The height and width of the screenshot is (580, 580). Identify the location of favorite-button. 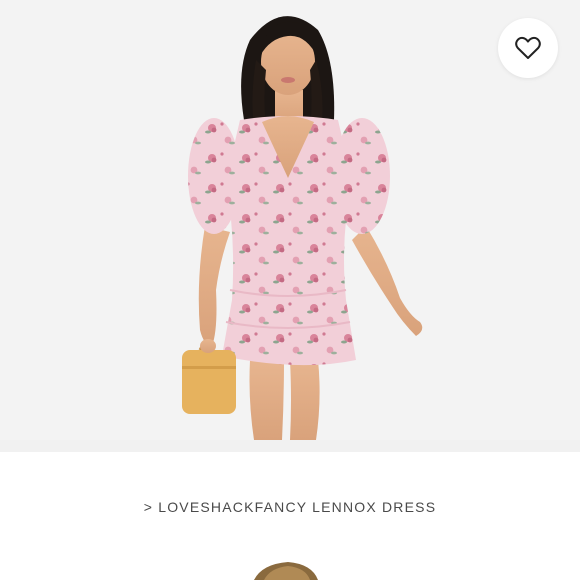
(528, 48).